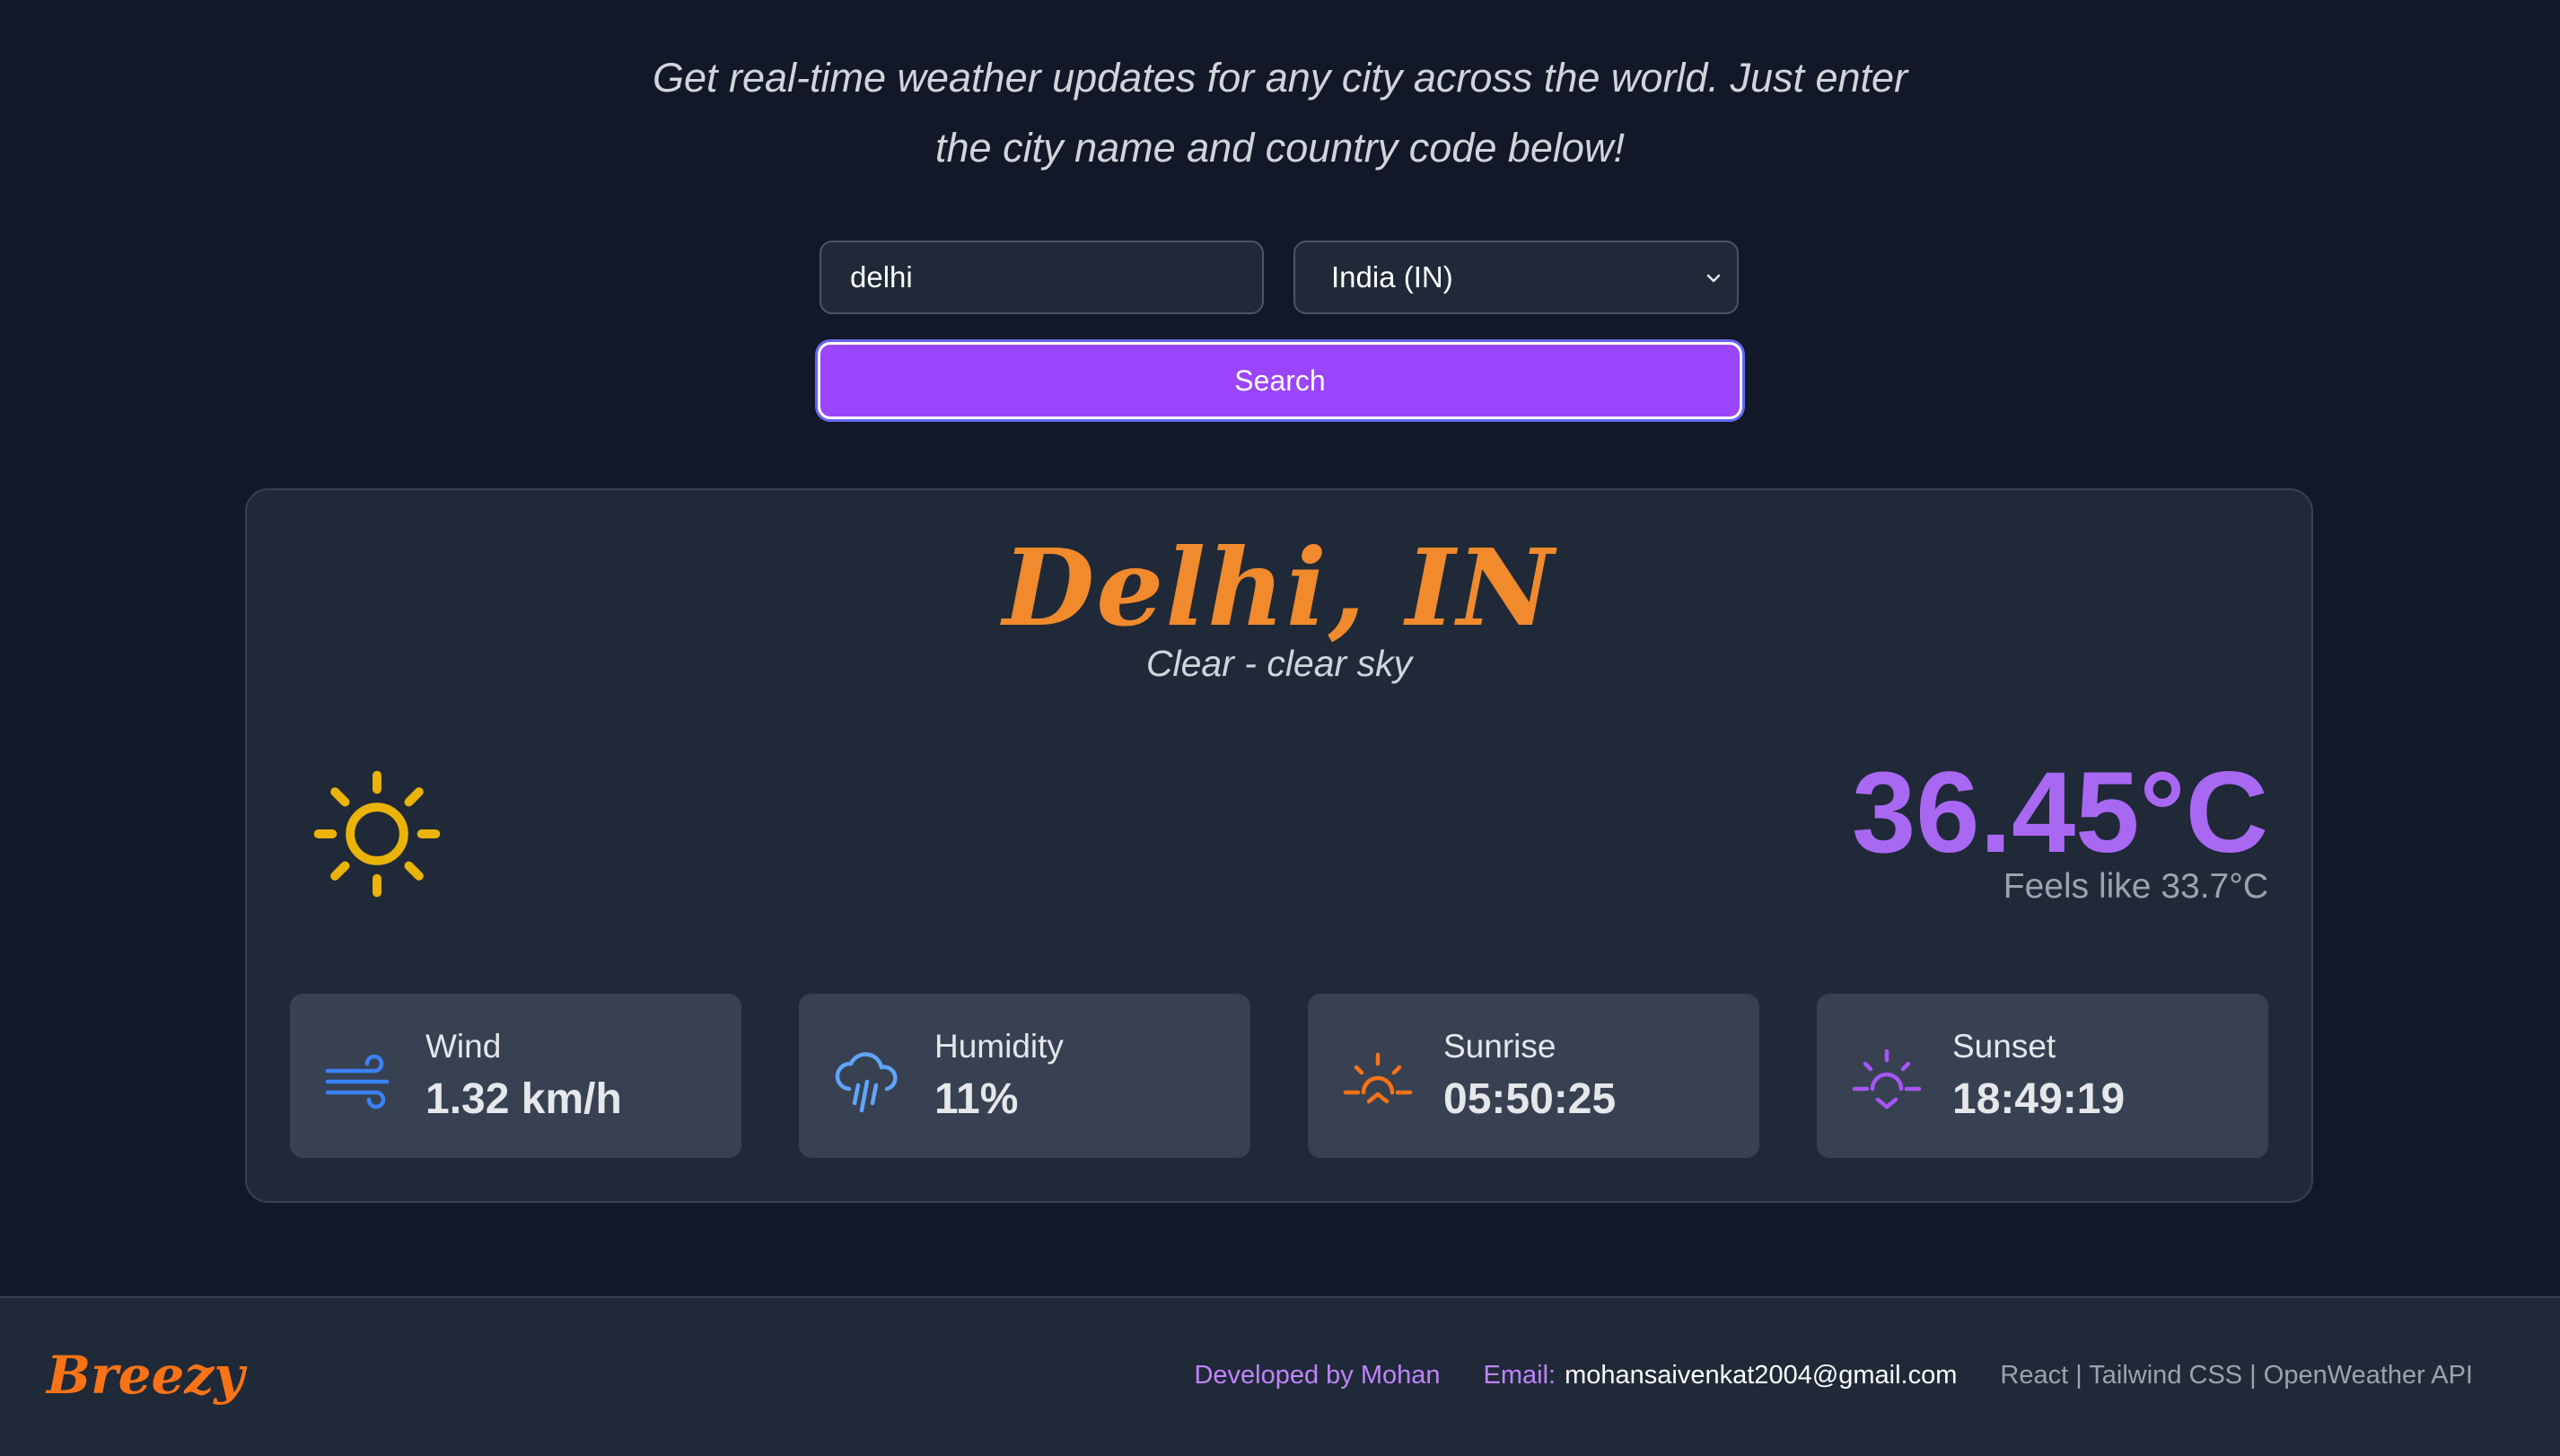 The width and height of the screenshot is (2560, 1456). Describe the element at coordinates (2060, 813) in the screenshot. I see `temperature-value: 36.45°C` at that location.